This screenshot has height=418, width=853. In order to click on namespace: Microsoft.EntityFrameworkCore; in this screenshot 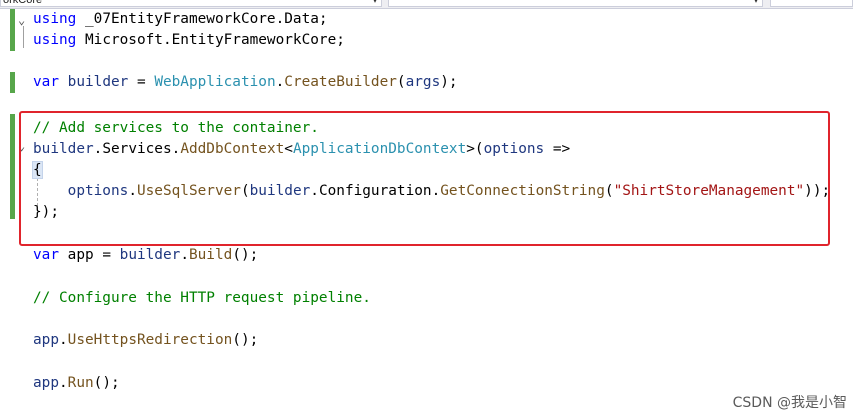, I will do `click(210, 40)`.